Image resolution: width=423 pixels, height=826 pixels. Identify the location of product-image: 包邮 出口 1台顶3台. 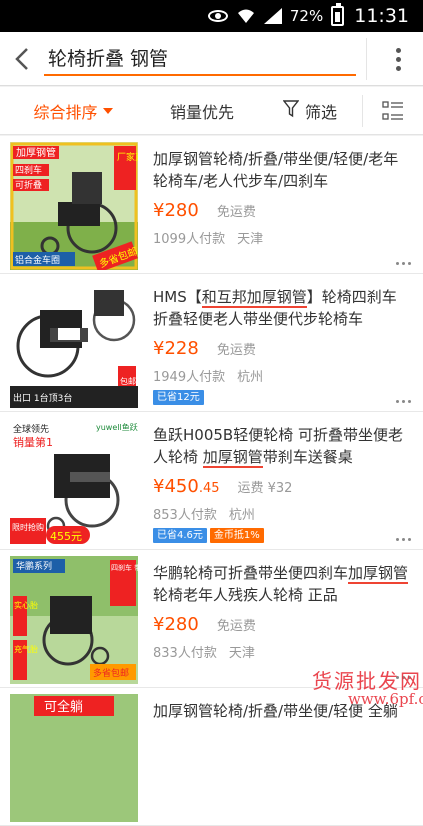
(74, 344).